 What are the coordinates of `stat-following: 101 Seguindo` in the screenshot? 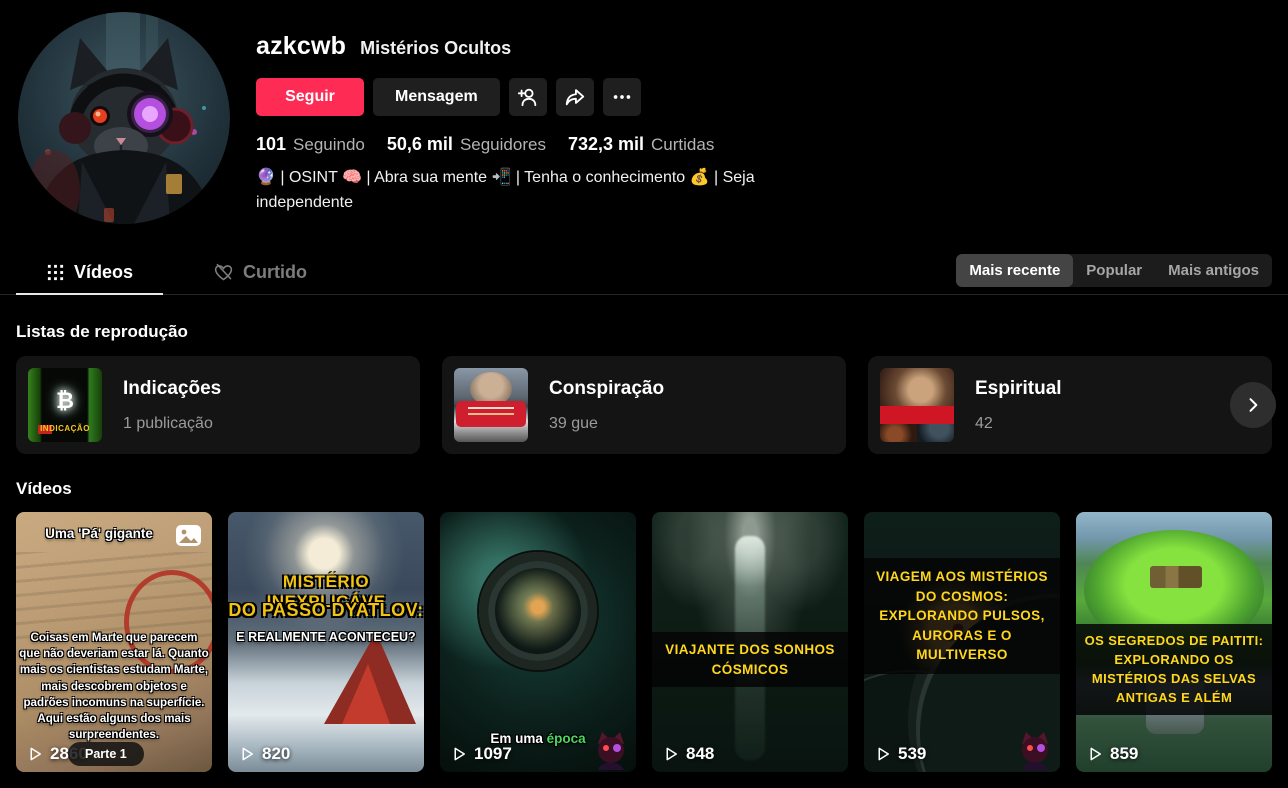 It's located at (310, 144).